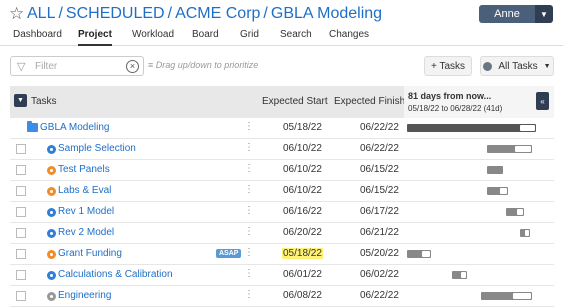 The image size is (563, 307). What do you see at coordinates (132, 66) in the screenshot?
I see `clear-icon: ×` at bounding box center [132, 66].